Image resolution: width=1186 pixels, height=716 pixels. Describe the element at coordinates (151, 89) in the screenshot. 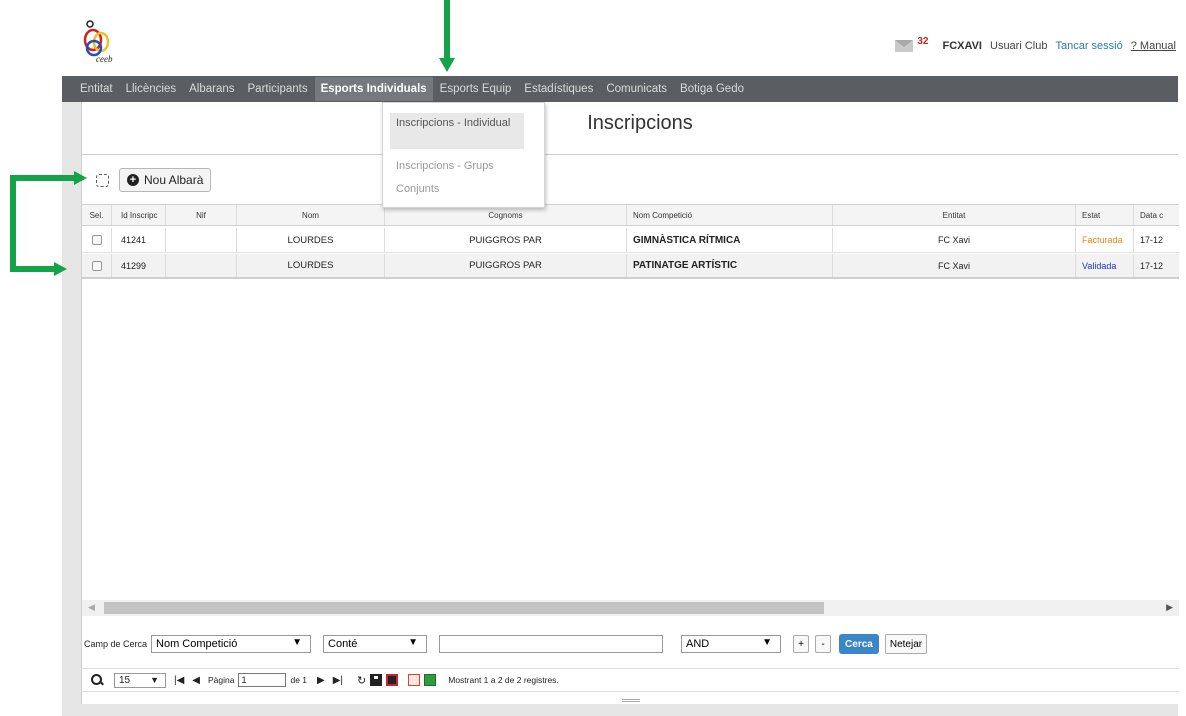

I see `nav-llicencies: Llicències` at that location.